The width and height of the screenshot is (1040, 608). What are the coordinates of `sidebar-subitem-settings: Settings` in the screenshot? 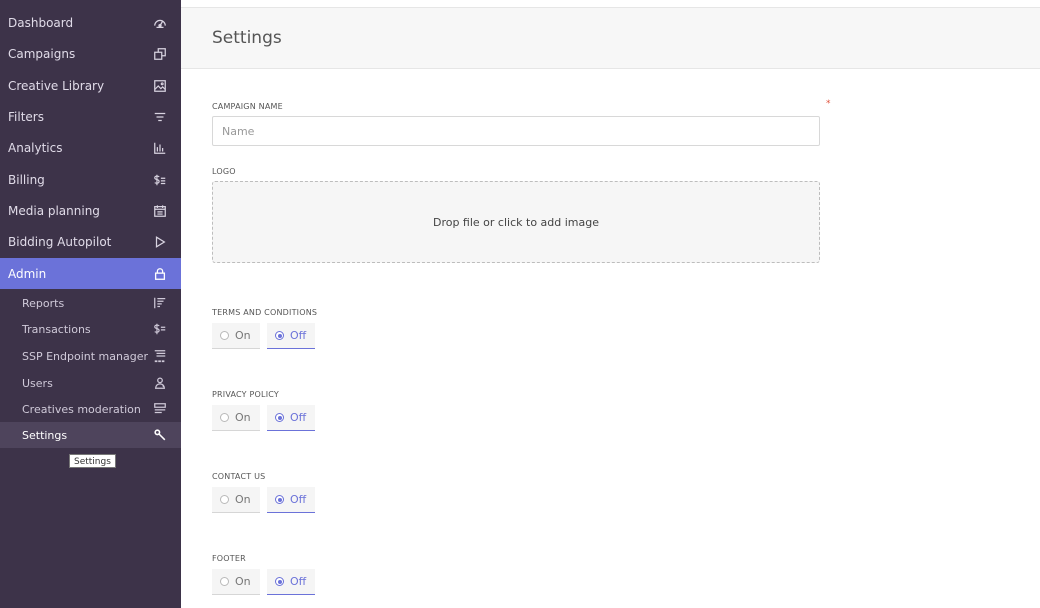 It's located at (90, 435).